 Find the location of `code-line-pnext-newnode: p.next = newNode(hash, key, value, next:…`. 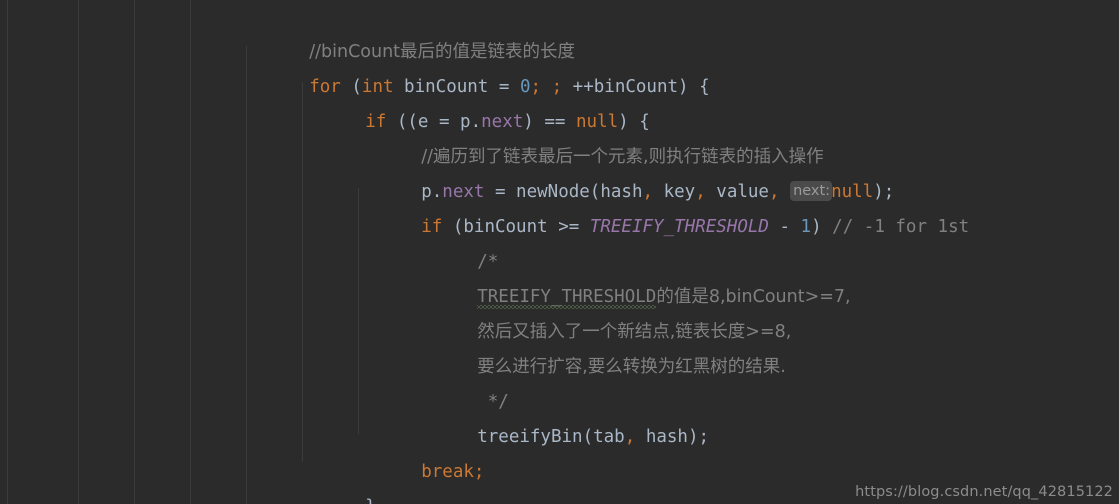

code-line-pnext-newnode: p.next = newNode(hash, key, value, next:… is located at coordinates (559, 171).